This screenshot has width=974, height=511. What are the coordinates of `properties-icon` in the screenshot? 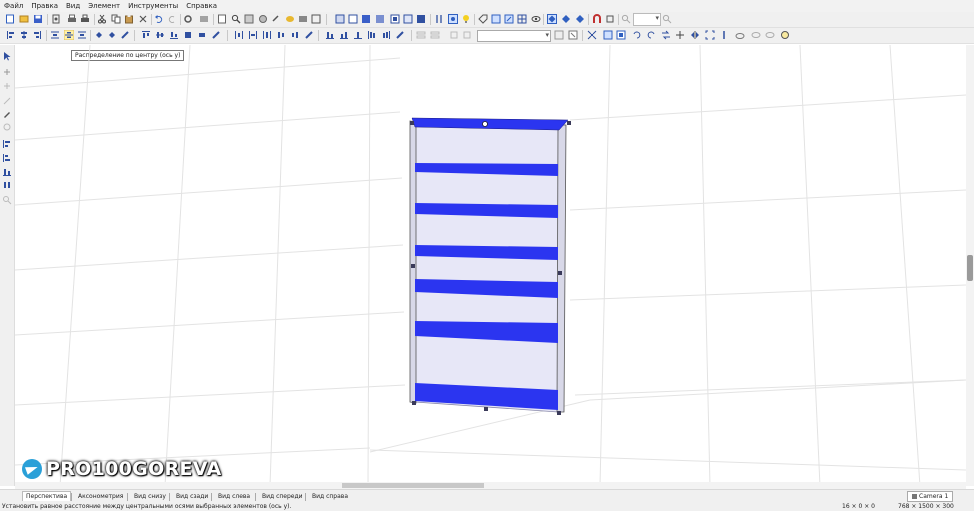 It's located at (204, 19).